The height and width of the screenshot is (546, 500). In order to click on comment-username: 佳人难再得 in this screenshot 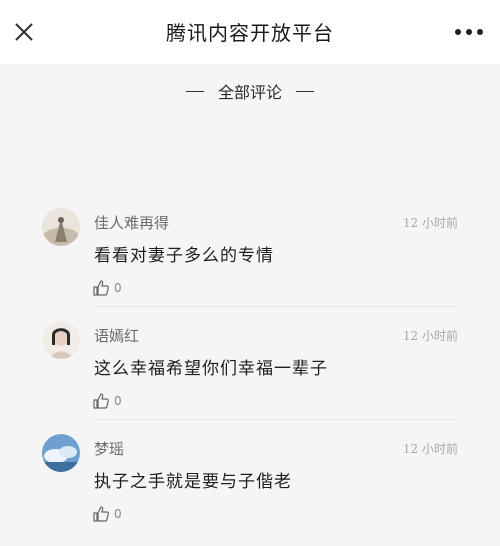, I will do `click(131, 222)`.